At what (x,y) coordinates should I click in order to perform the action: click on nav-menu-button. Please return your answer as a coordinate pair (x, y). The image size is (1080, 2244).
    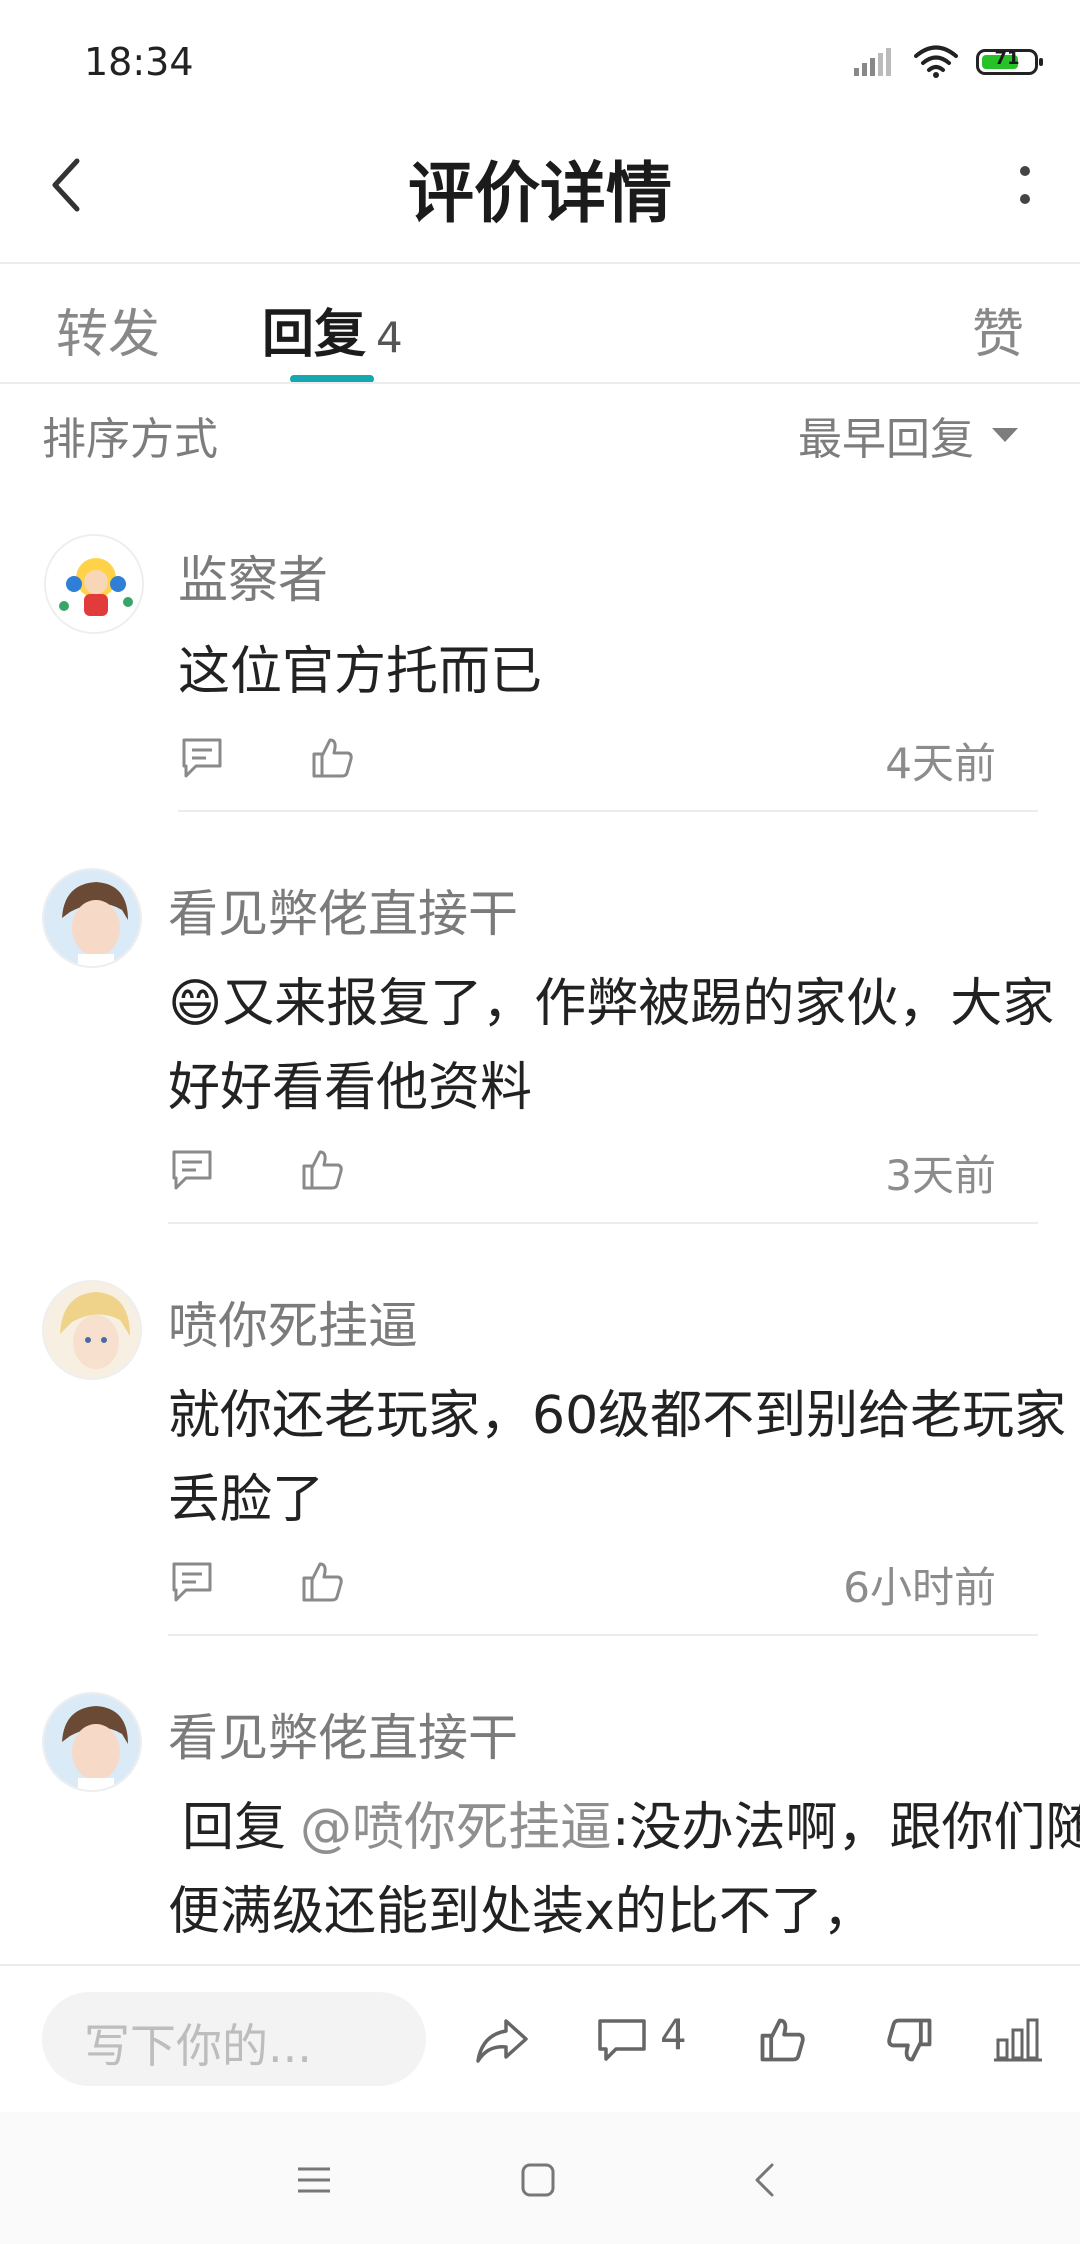
    Looking at the image, I should click on (314, 2180).